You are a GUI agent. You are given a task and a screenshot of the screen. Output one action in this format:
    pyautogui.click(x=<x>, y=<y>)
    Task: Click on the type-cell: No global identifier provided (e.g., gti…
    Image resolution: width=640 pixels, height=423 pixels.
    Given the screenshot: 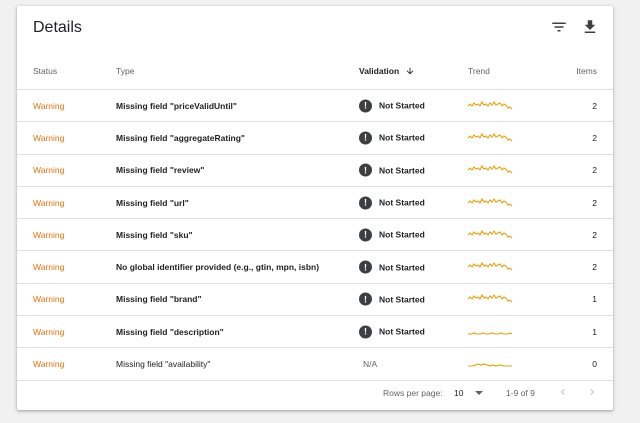 What is the action you would take?
    pyautogui.click(x=218, y=267)
    